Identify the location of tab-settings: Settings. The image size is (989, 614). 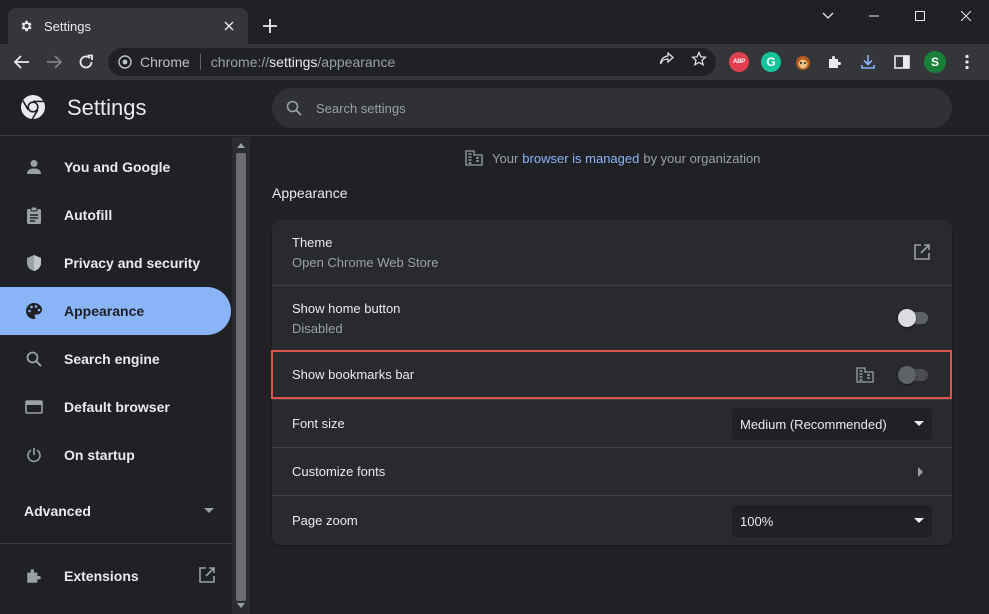
(128, 26).